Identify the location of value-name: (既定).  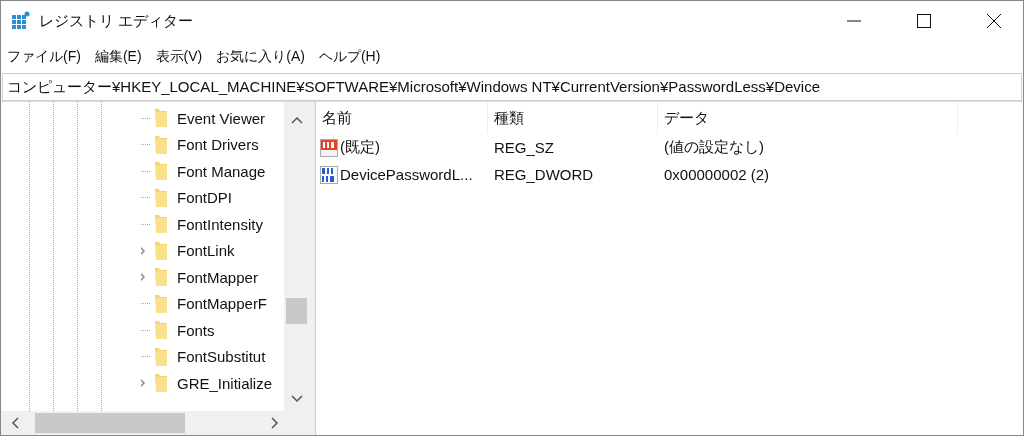
(360, 147).